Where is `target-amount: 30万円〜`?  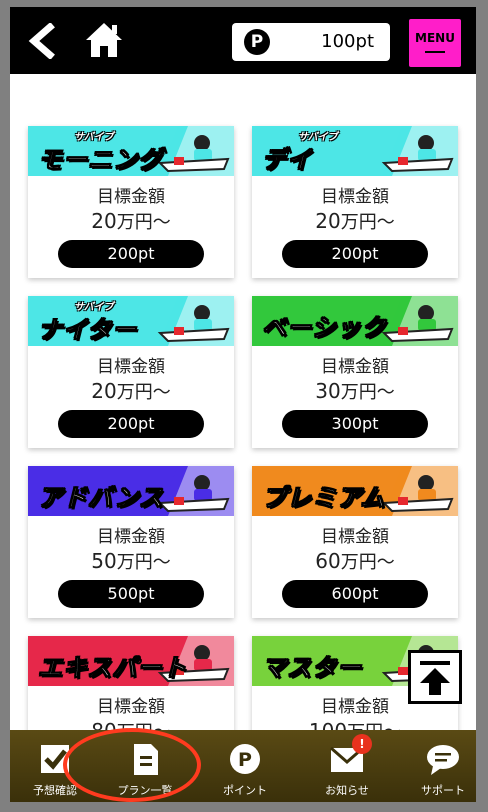
target-amount: 30万円〜 is located at coordinates (355, 391).